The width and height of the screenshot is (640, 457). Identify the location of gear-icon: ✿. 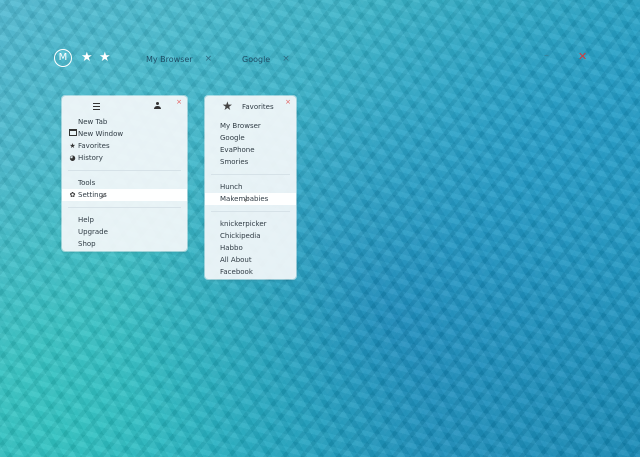
(72, 195).